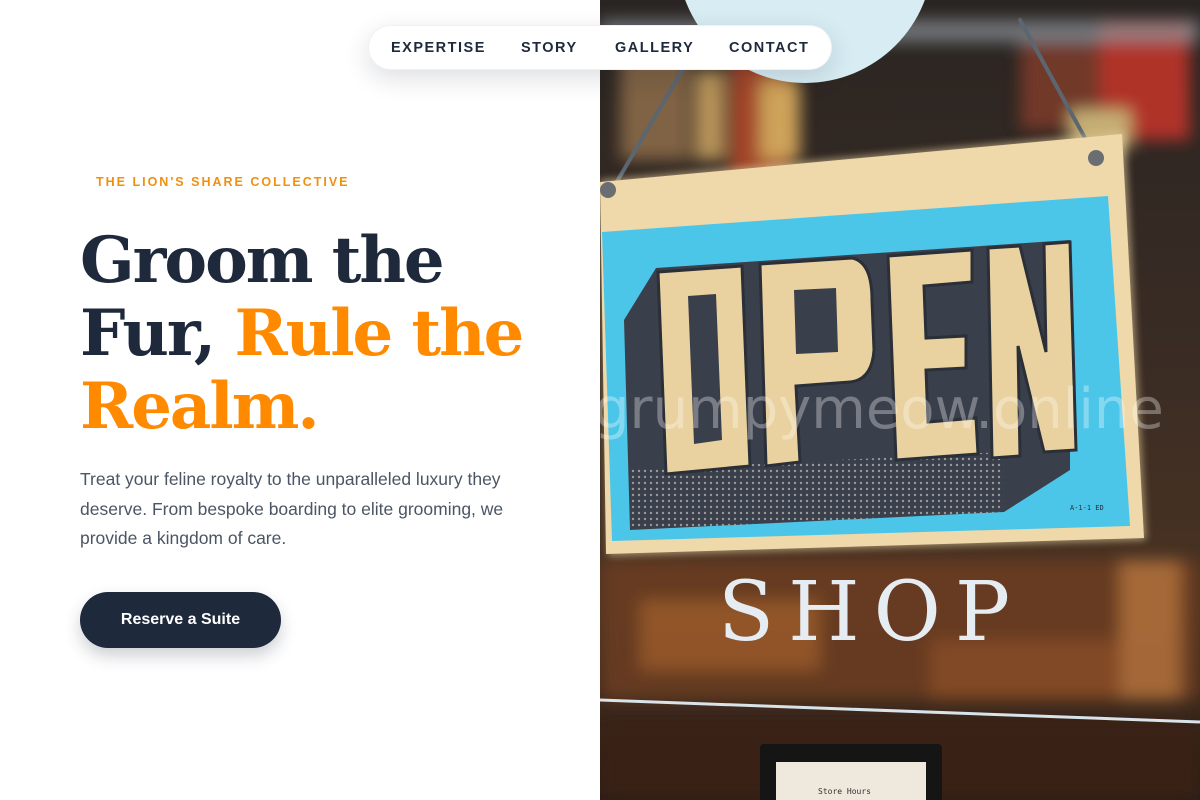 This screenshot has width=1200, height=800. Describe the element at coordinates (157, 333) in the screenshot. I see `headline-line-2-plain: Fur,` at that location.